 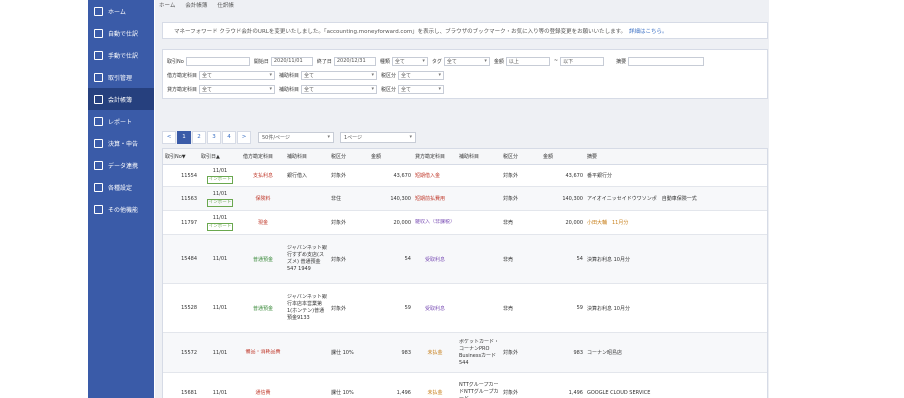 What do you see at coordinates (262, 176) in the screenshot?
I see `row-dr-account: 支払利息` at bounding box center [262, 176].